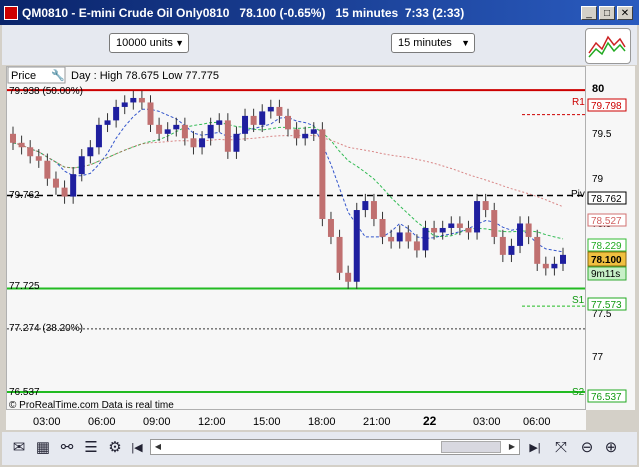 This screenshot has height=467, width=639. I want to click on s2-price-box: 76.537, so click(606, 397).